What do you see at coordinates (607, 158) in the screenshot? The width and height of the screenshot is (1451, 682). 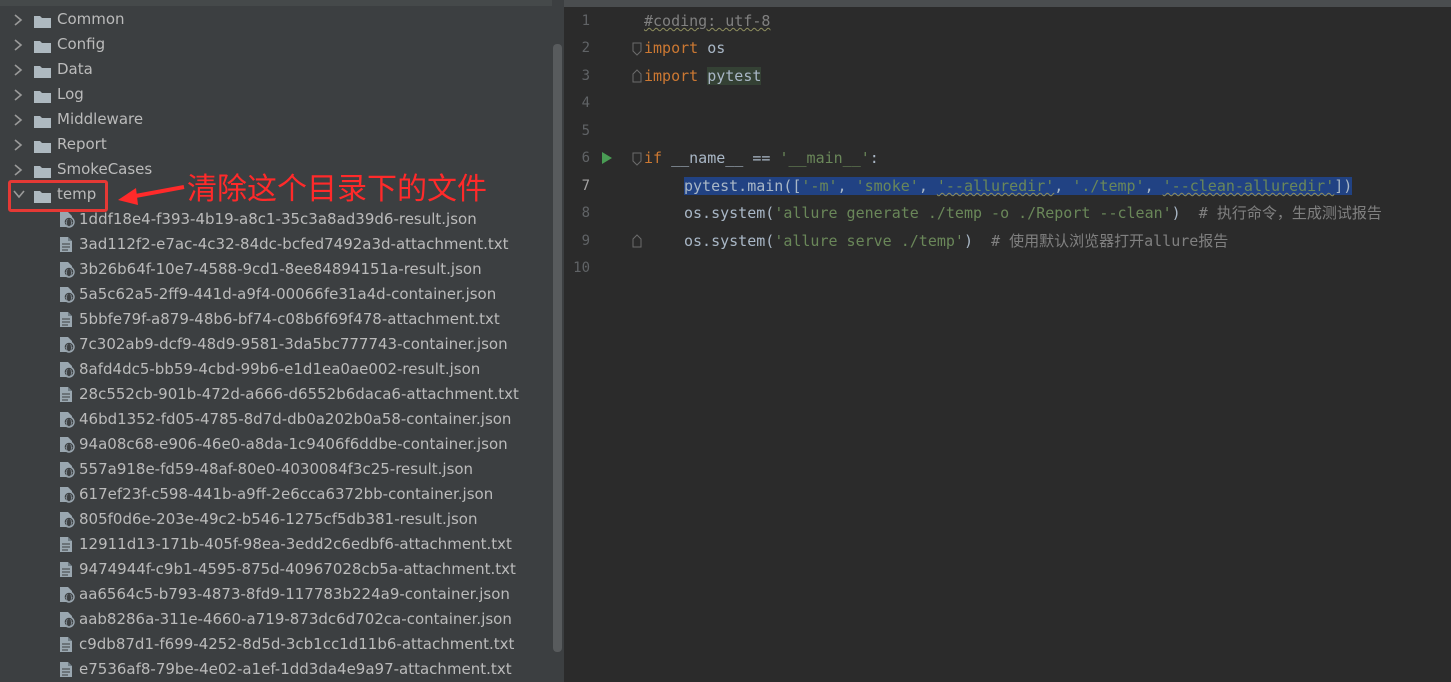 I see `run-icon` at bounding box center [607, 158].